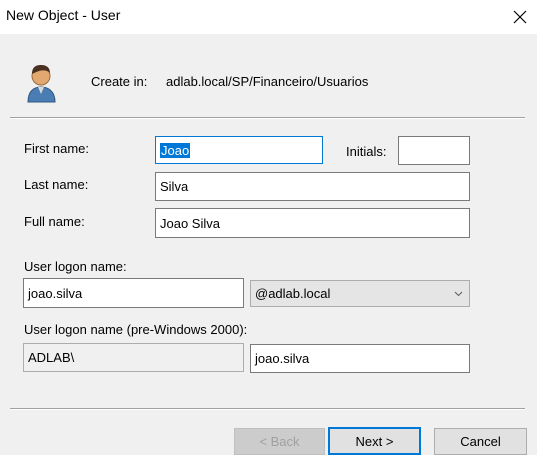 This screenshot has height=455, width=537. Describe the element at coordinates (267, 118) in the screenshot. I see `header-divider` at that location.